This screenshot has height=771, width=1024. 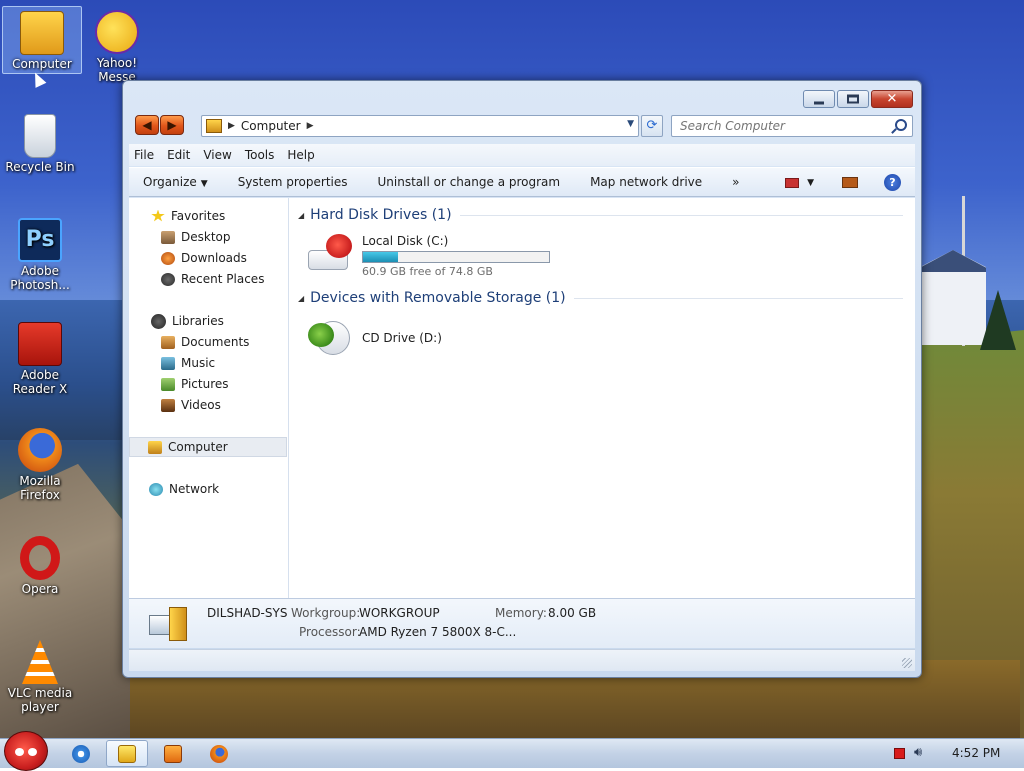 I want to click on network-icon, so click(x=156, y=489).